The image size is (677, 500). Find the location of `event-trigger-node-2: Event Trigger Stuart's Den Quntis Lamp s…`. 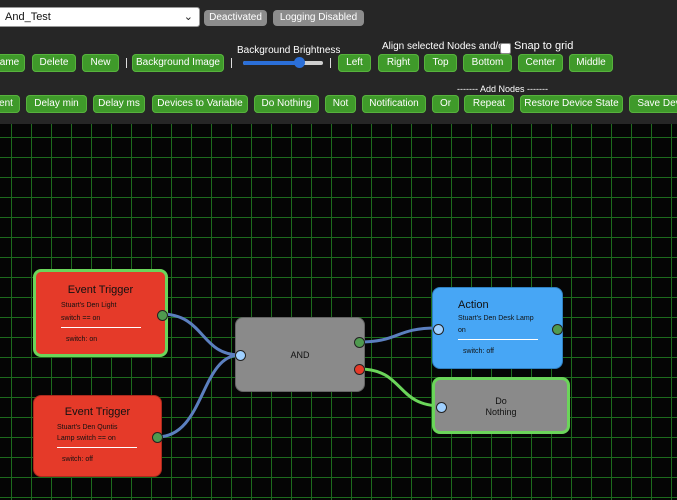

event-trigger-node-2: Event Trigger Stuart's Den Quntis Lamp s… is located at coordinates (98, 436).